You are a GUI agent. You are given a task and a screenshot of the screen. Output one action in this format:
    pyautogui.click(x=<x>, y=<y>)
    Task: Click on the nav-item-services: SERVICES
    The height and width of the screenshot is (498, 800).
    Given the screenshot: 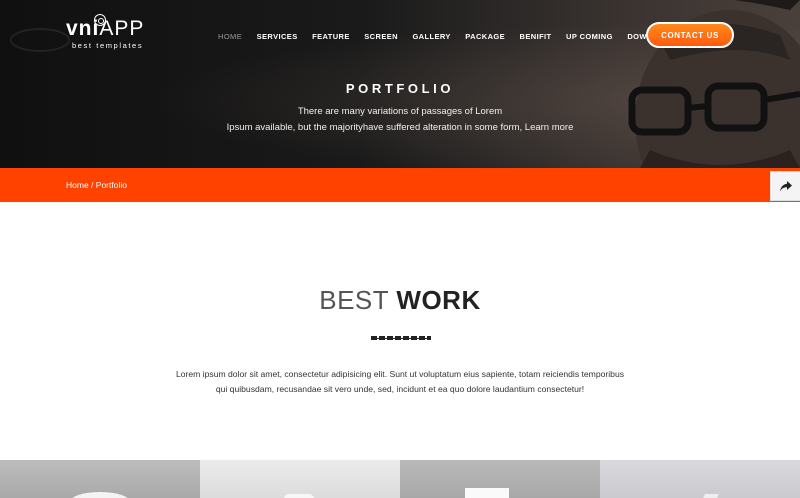 What is the action you would take?
    pyautogui.click(x=277, y=37)
    